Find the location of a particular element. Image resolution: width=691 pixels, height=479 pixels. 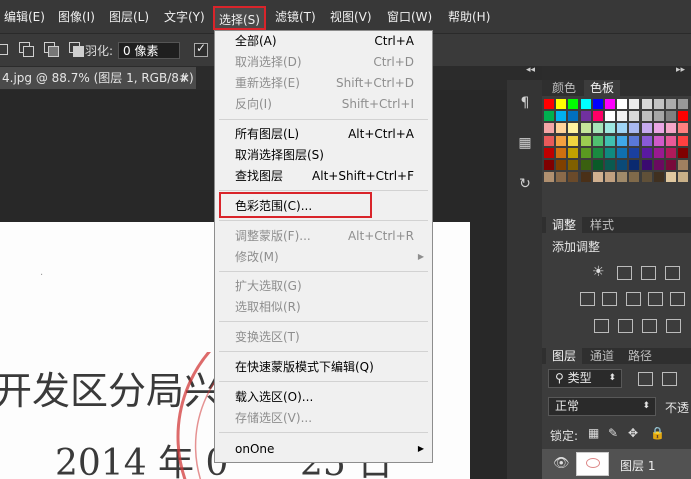

layer-name: 图层 1 is located at coordinates (637, 465).